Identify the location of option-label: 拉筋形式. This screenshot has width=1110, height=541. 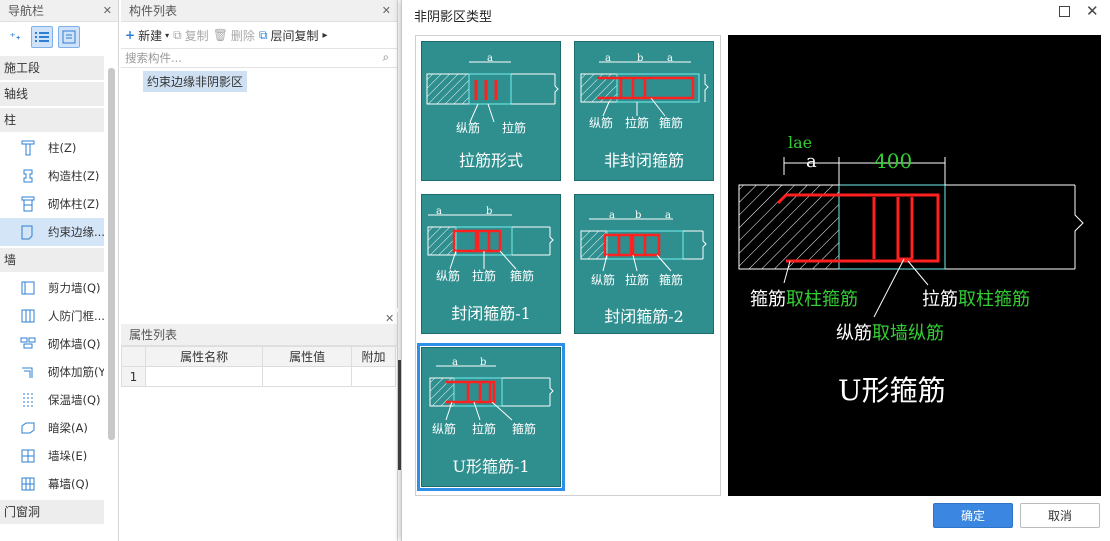
(490, 160).